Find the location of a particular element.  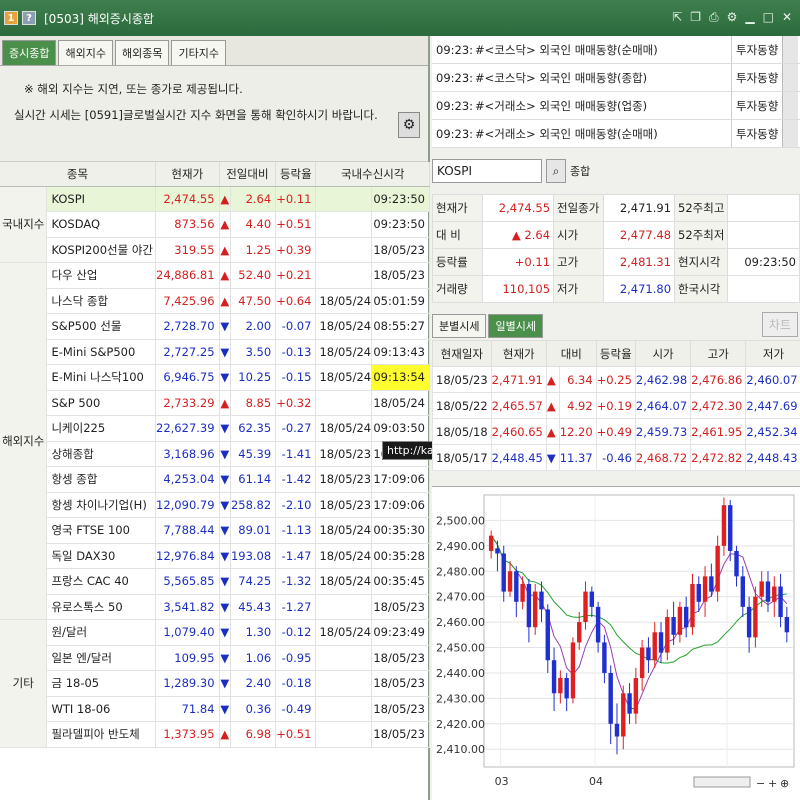

settings-icon: ⚙ is located at coordinates (732, 17).